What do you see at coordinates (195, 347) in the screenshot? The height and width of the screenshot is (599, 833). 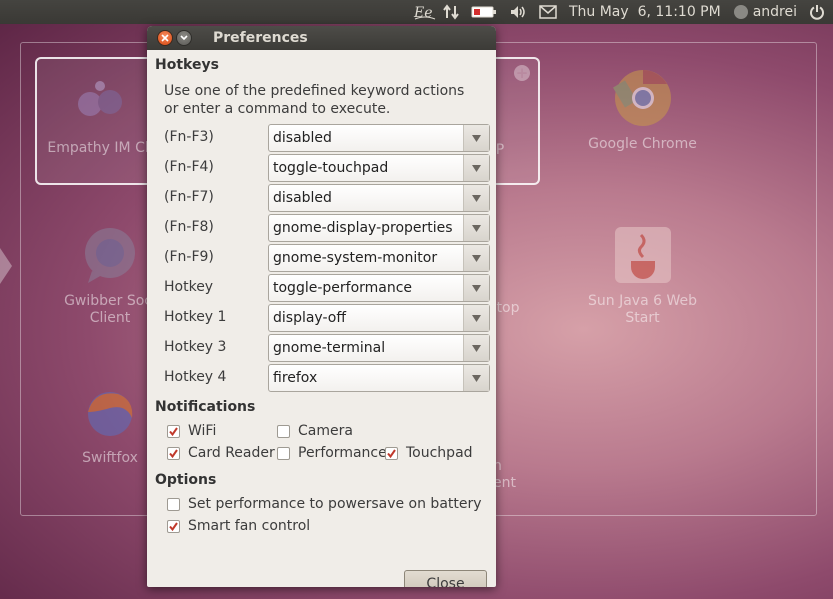 I see `hotkey-label: Hotkey 3` at bounding box center [195, 347].